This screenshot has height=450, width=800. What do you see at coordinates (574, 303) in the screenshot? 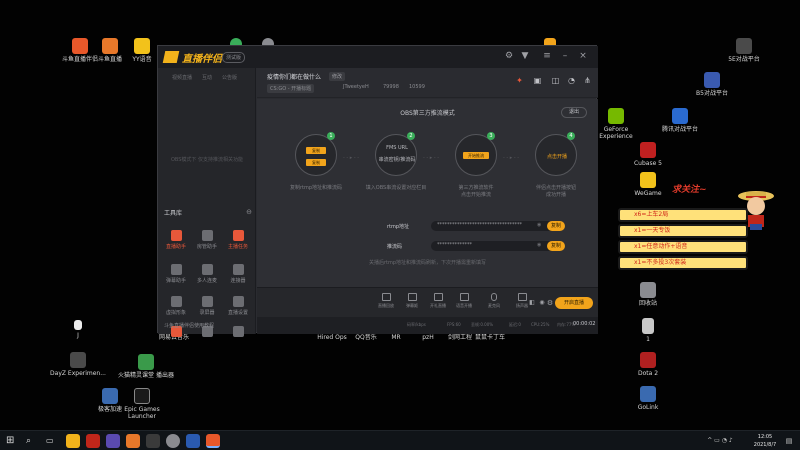
I see `go-live-button: 开启直播` at bounding box center [574, 303].